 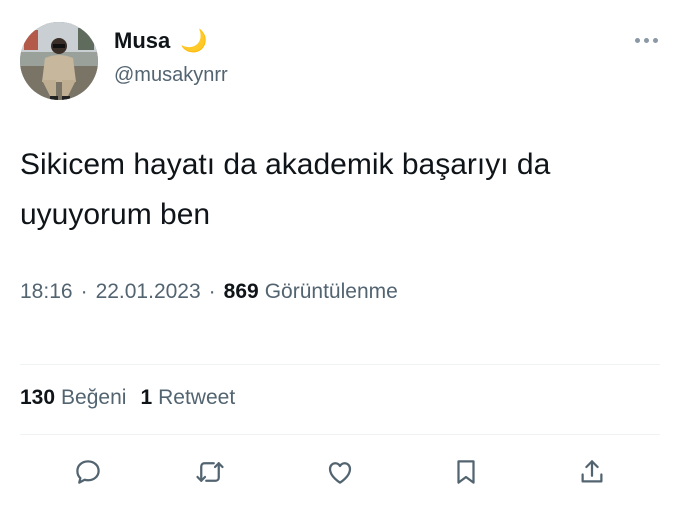 I want to click on share-button, so click(x=592, y=472).